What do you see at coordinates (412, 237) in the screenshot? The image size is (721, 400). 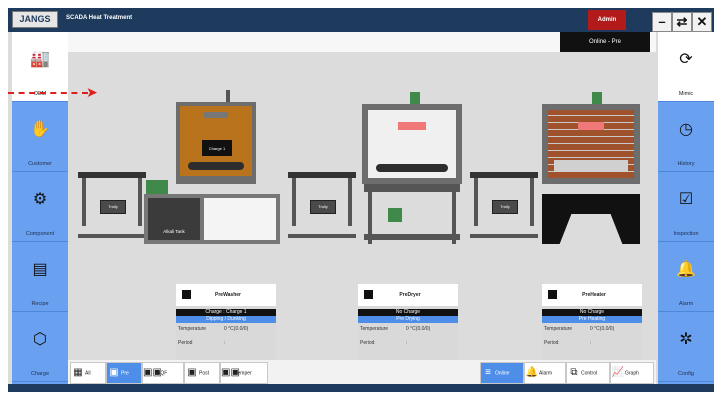 I see `stand-base` at bounding box center [412, 237].